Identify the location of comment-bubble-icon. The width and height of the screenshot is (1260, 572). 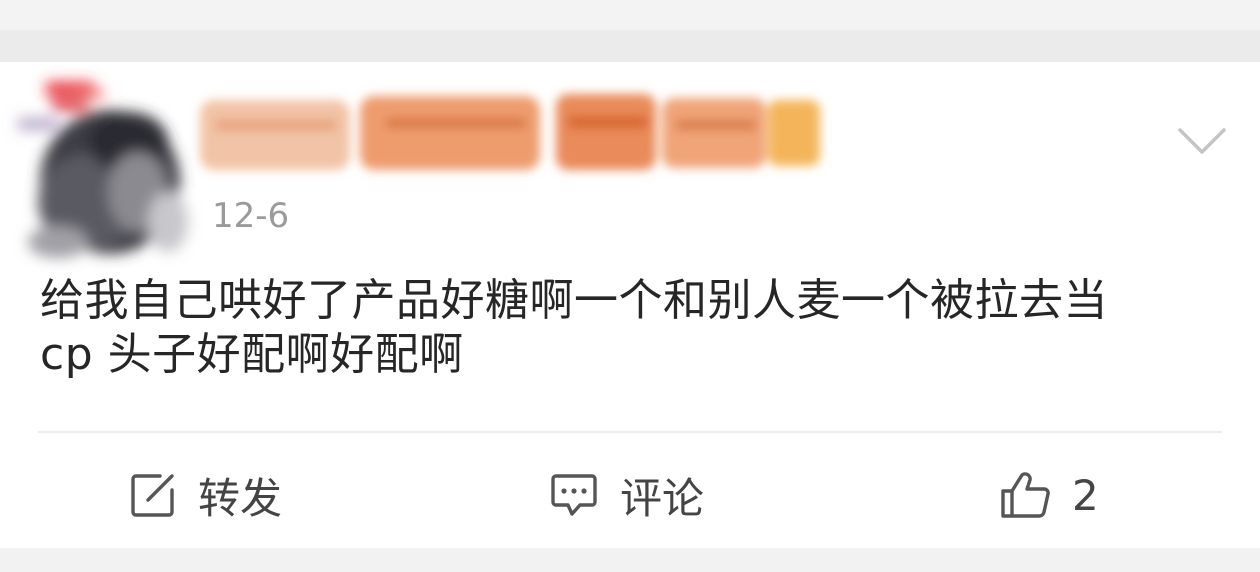
(574, 495).